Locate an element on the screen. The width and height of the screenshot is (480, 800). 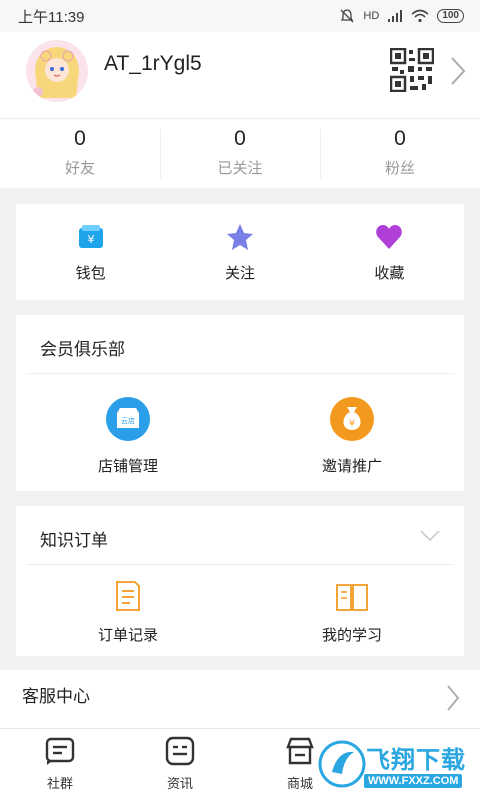
stat-friends: 0 好友 is located at coordinates (80, 153).